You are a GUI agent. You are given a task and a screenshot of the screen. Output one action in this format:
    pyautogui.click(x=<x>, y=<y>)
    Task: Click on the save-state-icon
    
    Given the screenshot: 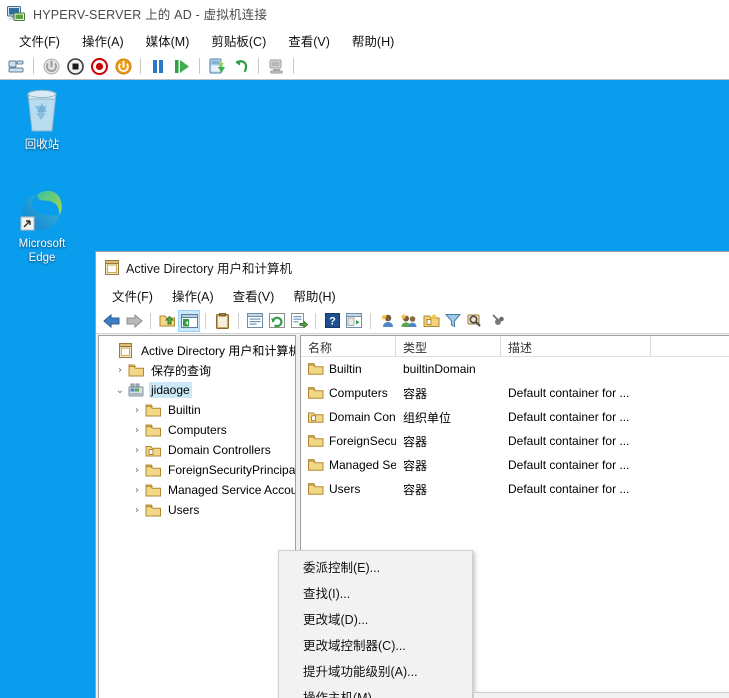 What is the action you would take?
    pyautogui.click(x=123, y=66)
    